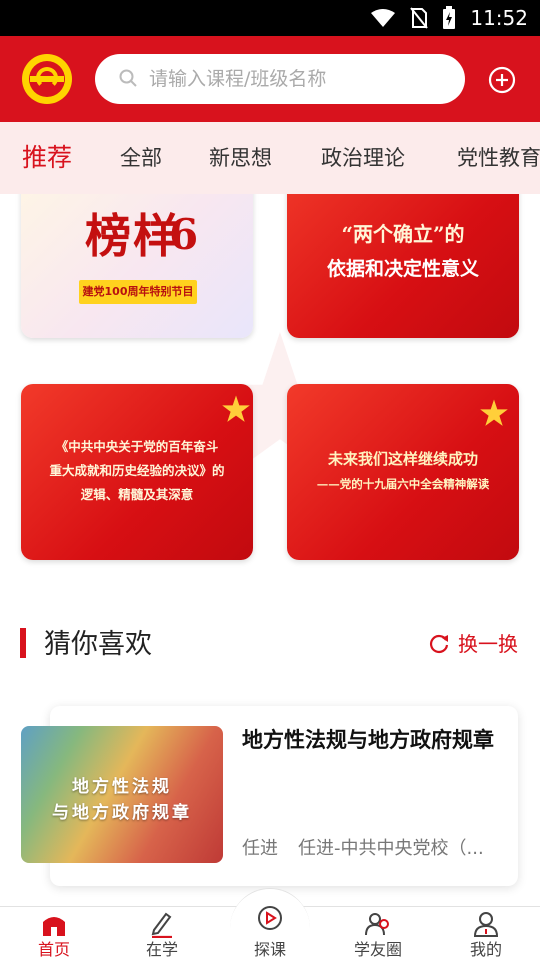 This screenshot has width=540, height=960. What do you see at coordinates (240, 158) in the screenshot?
I see `tab-new-thought: 新思想` at bounding box center [240, 158].